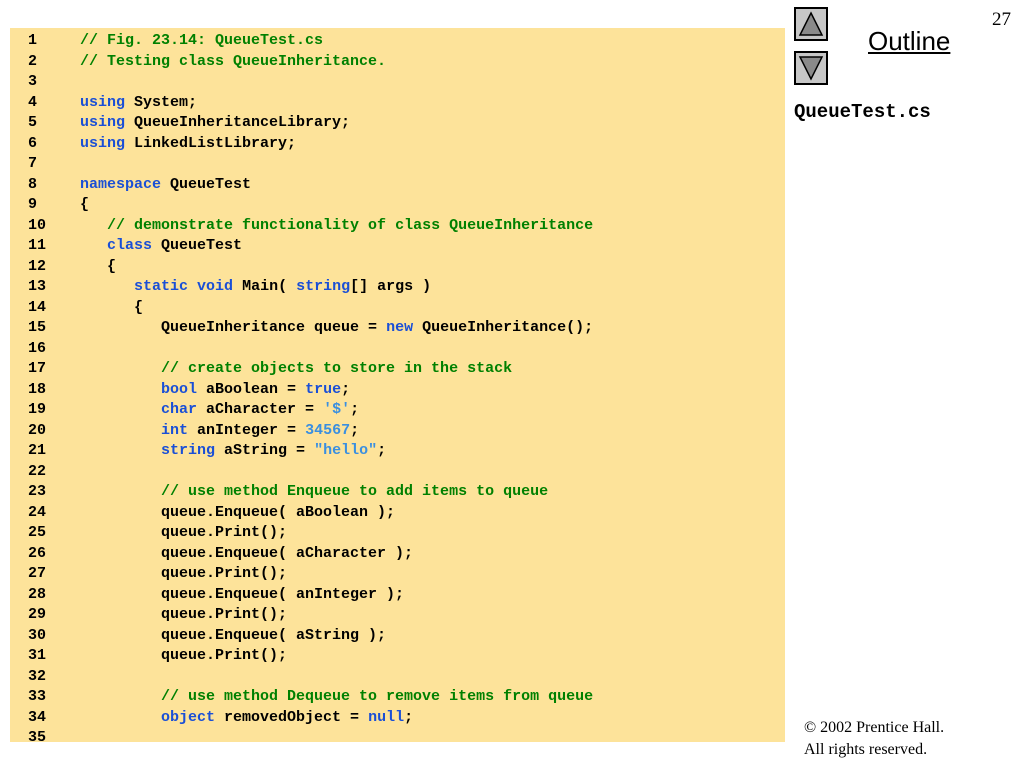 Image resolution: width=1024 pixels, height=768 pixels. What do you see at coordinates (866, 749) in the screenshot?
I see `copyright-line-2: All rights reserved.` at bounding box center [866, 749].